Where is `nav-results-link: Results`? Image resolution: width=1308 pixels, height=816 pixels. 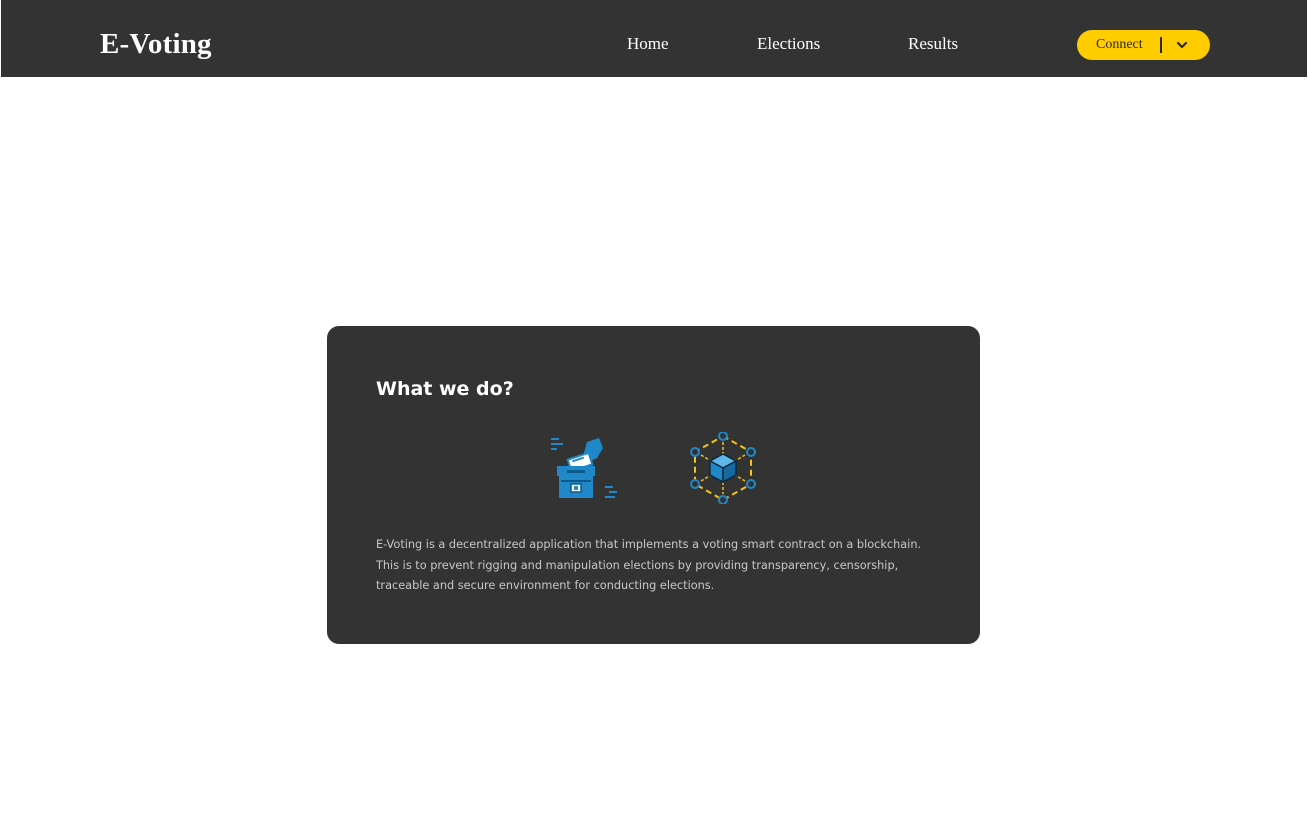 nav-results-link: Results is located at coordinates (933, 44).